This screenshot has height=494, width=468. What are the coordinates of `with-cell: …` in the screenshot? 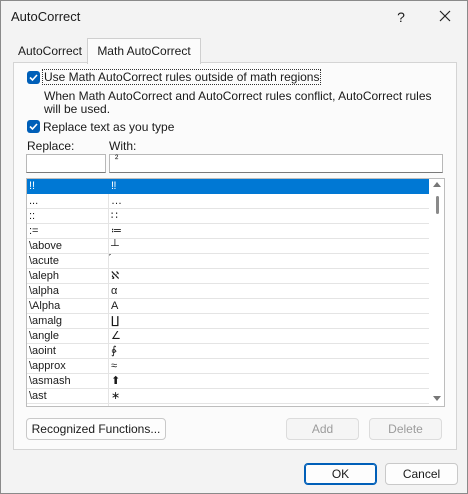 It's located at (116, 201).